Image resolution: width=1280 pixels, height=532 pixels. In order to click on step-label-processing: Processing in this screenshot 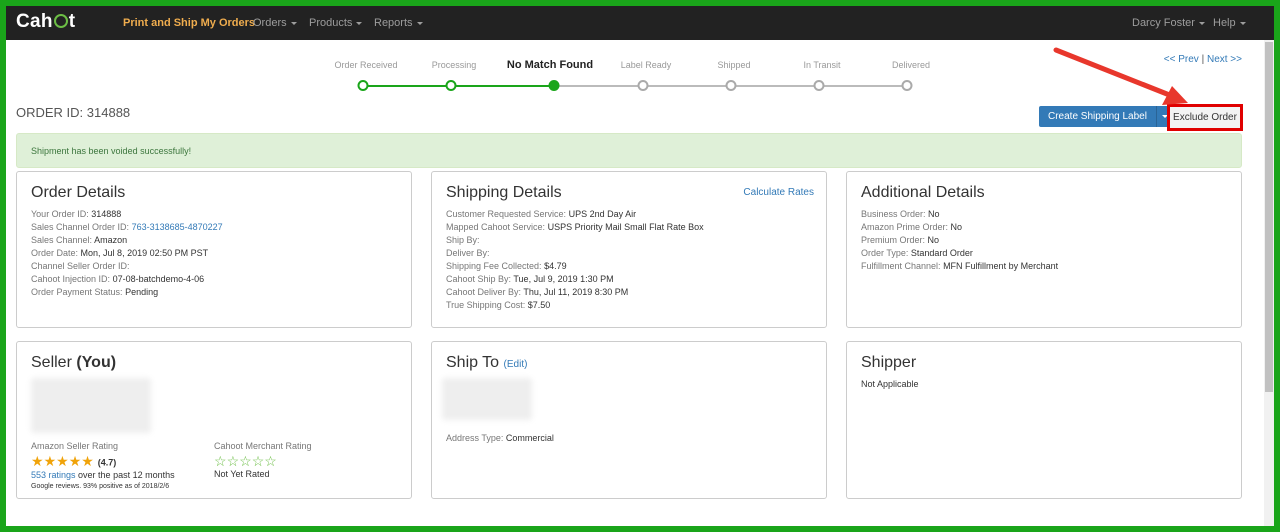, I will do `click(454, 65)`.